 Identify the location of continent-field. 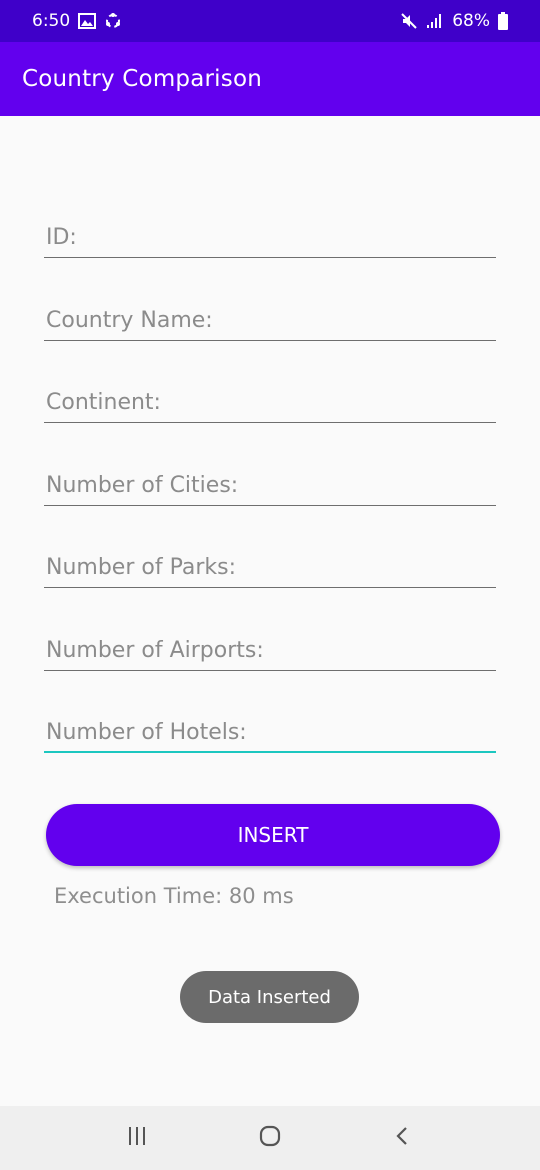
(270, 398).